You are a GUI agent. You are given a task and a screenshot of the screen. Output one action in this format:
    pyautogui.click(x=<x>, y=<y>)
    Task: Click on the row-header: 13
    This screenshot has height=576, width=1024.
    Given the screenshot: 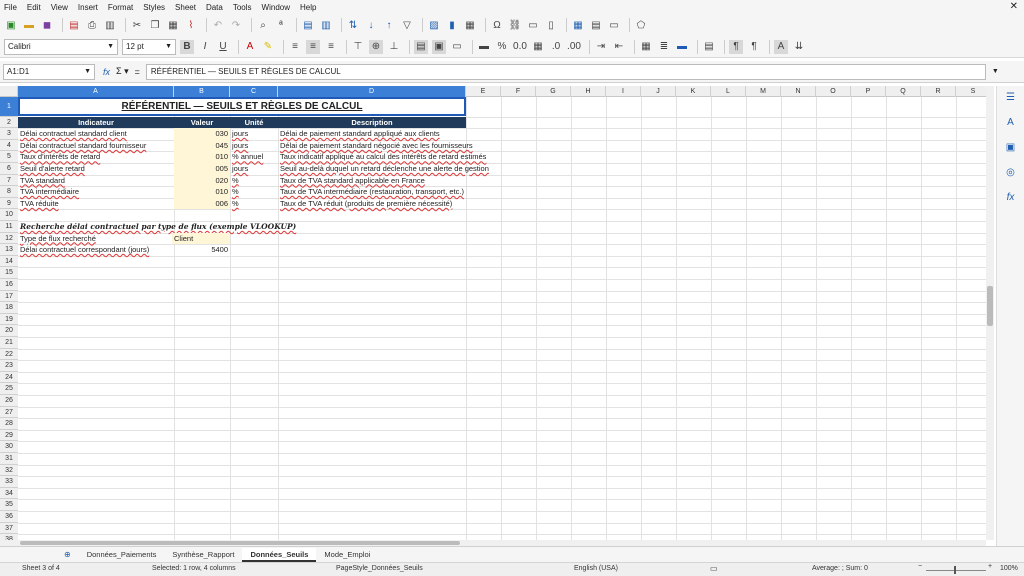 What is the action you would take?
    pyautogui.click(x=9, y=250)
    